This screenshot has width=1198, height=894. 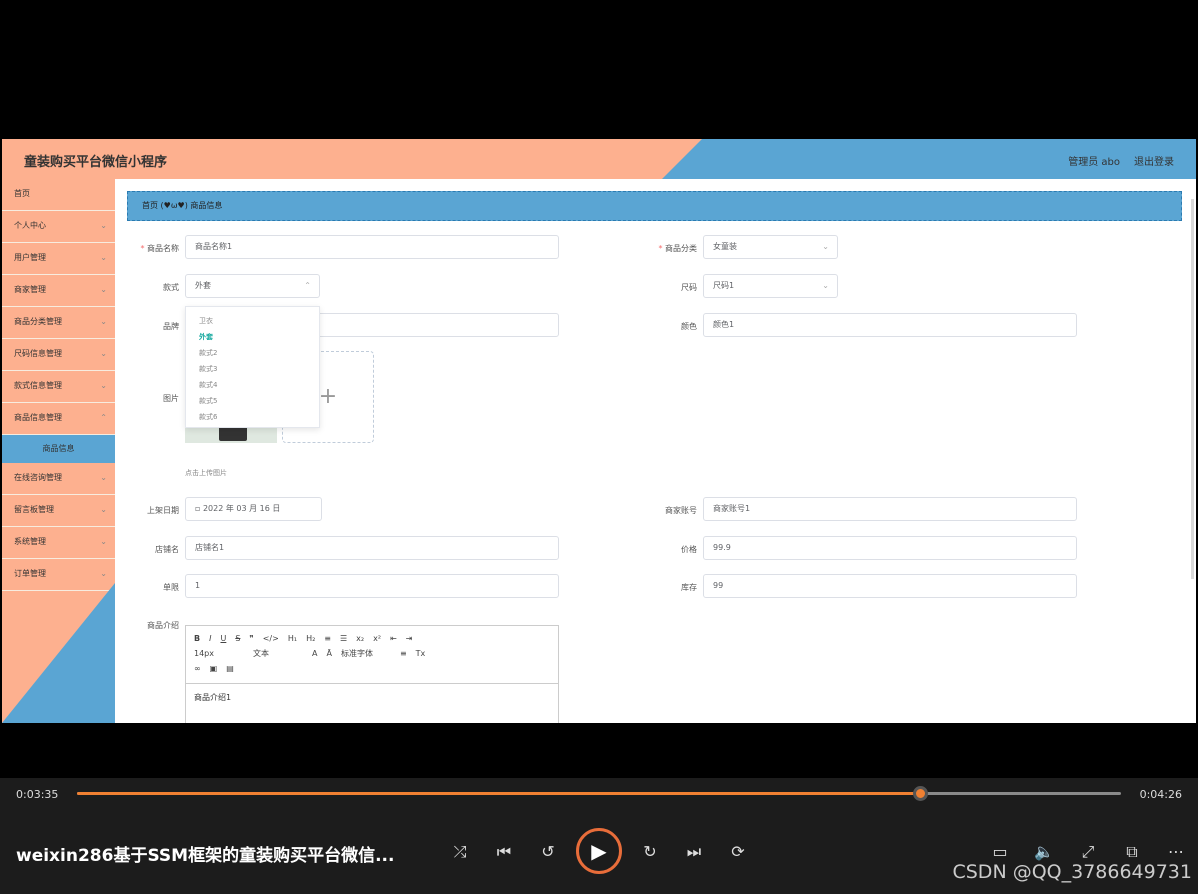 What do you see at coordinates (38, 321) in the screenshot?
I see `sidebar-item-label: 商品分类管理` at bounding box center [38, 321].